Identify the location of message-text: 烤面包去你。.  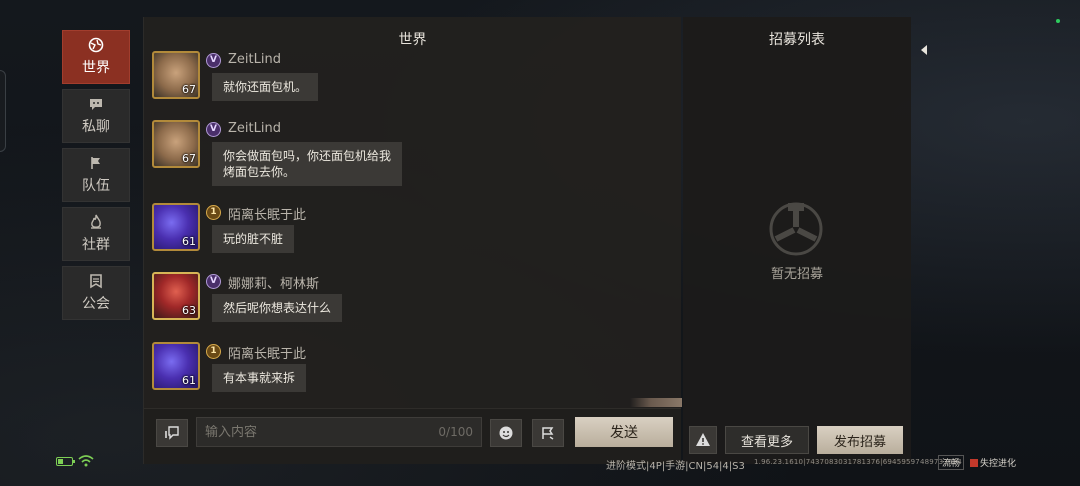
(259, 172).